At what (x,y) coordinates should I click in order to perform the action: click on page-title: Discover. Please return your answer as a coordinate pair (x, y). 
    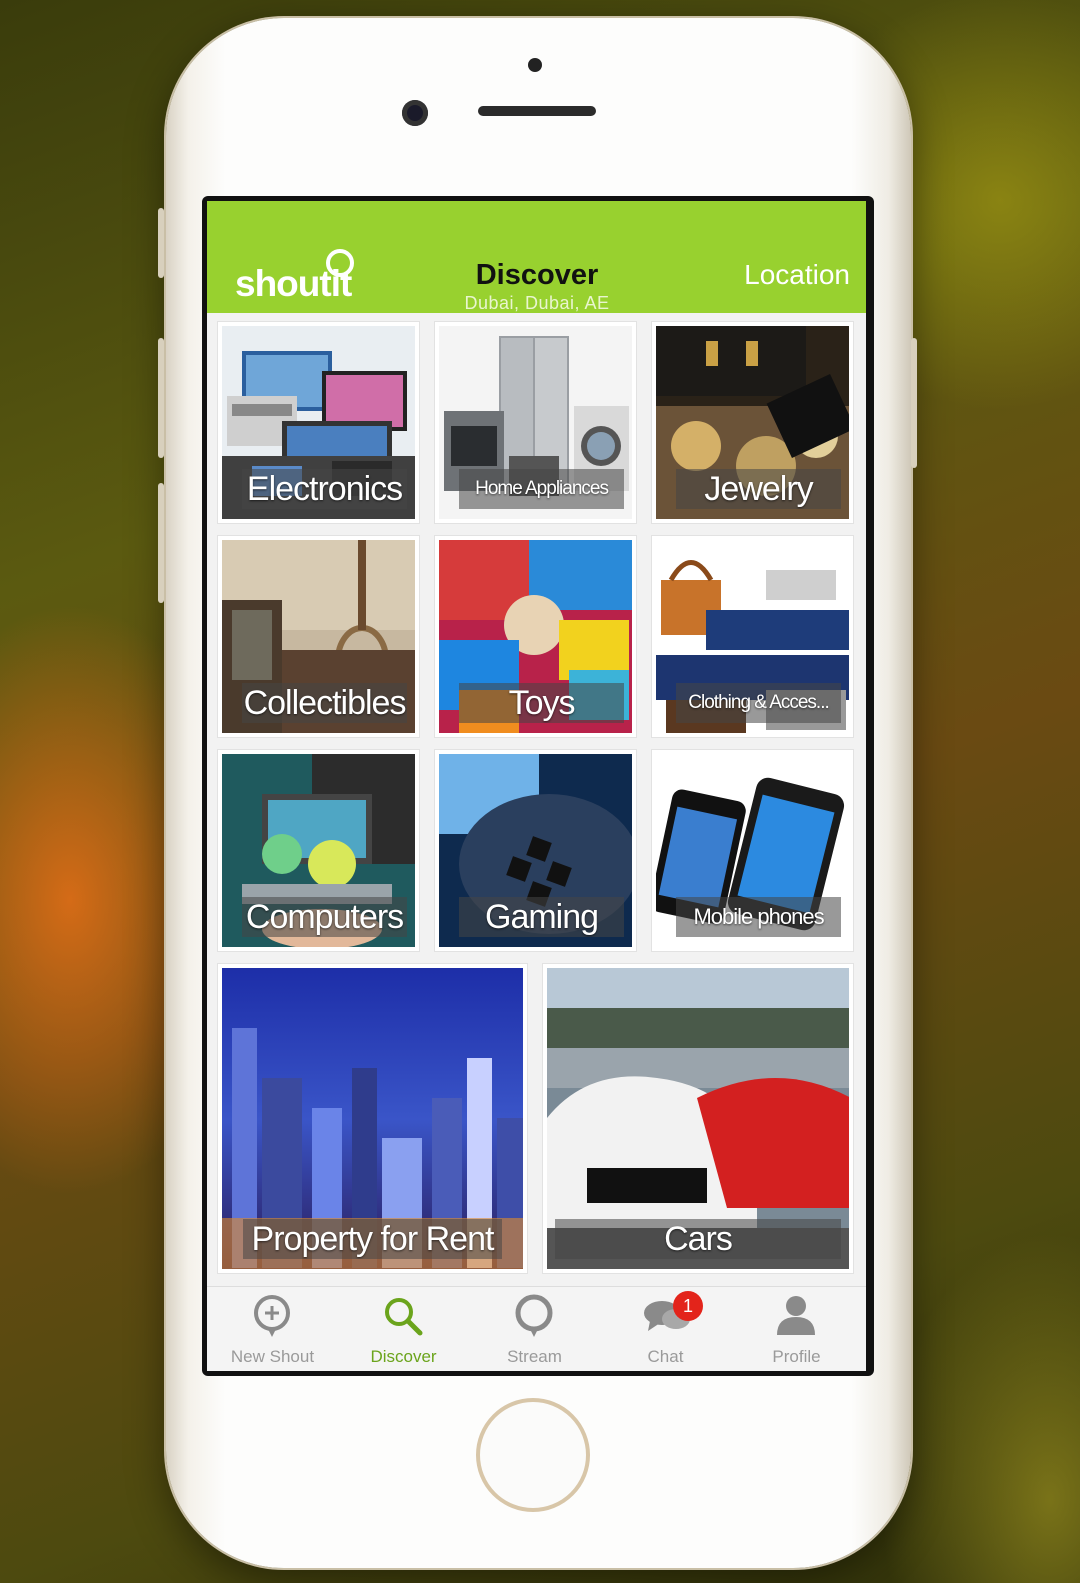
    Looking at the image, I should click on (537, 275).